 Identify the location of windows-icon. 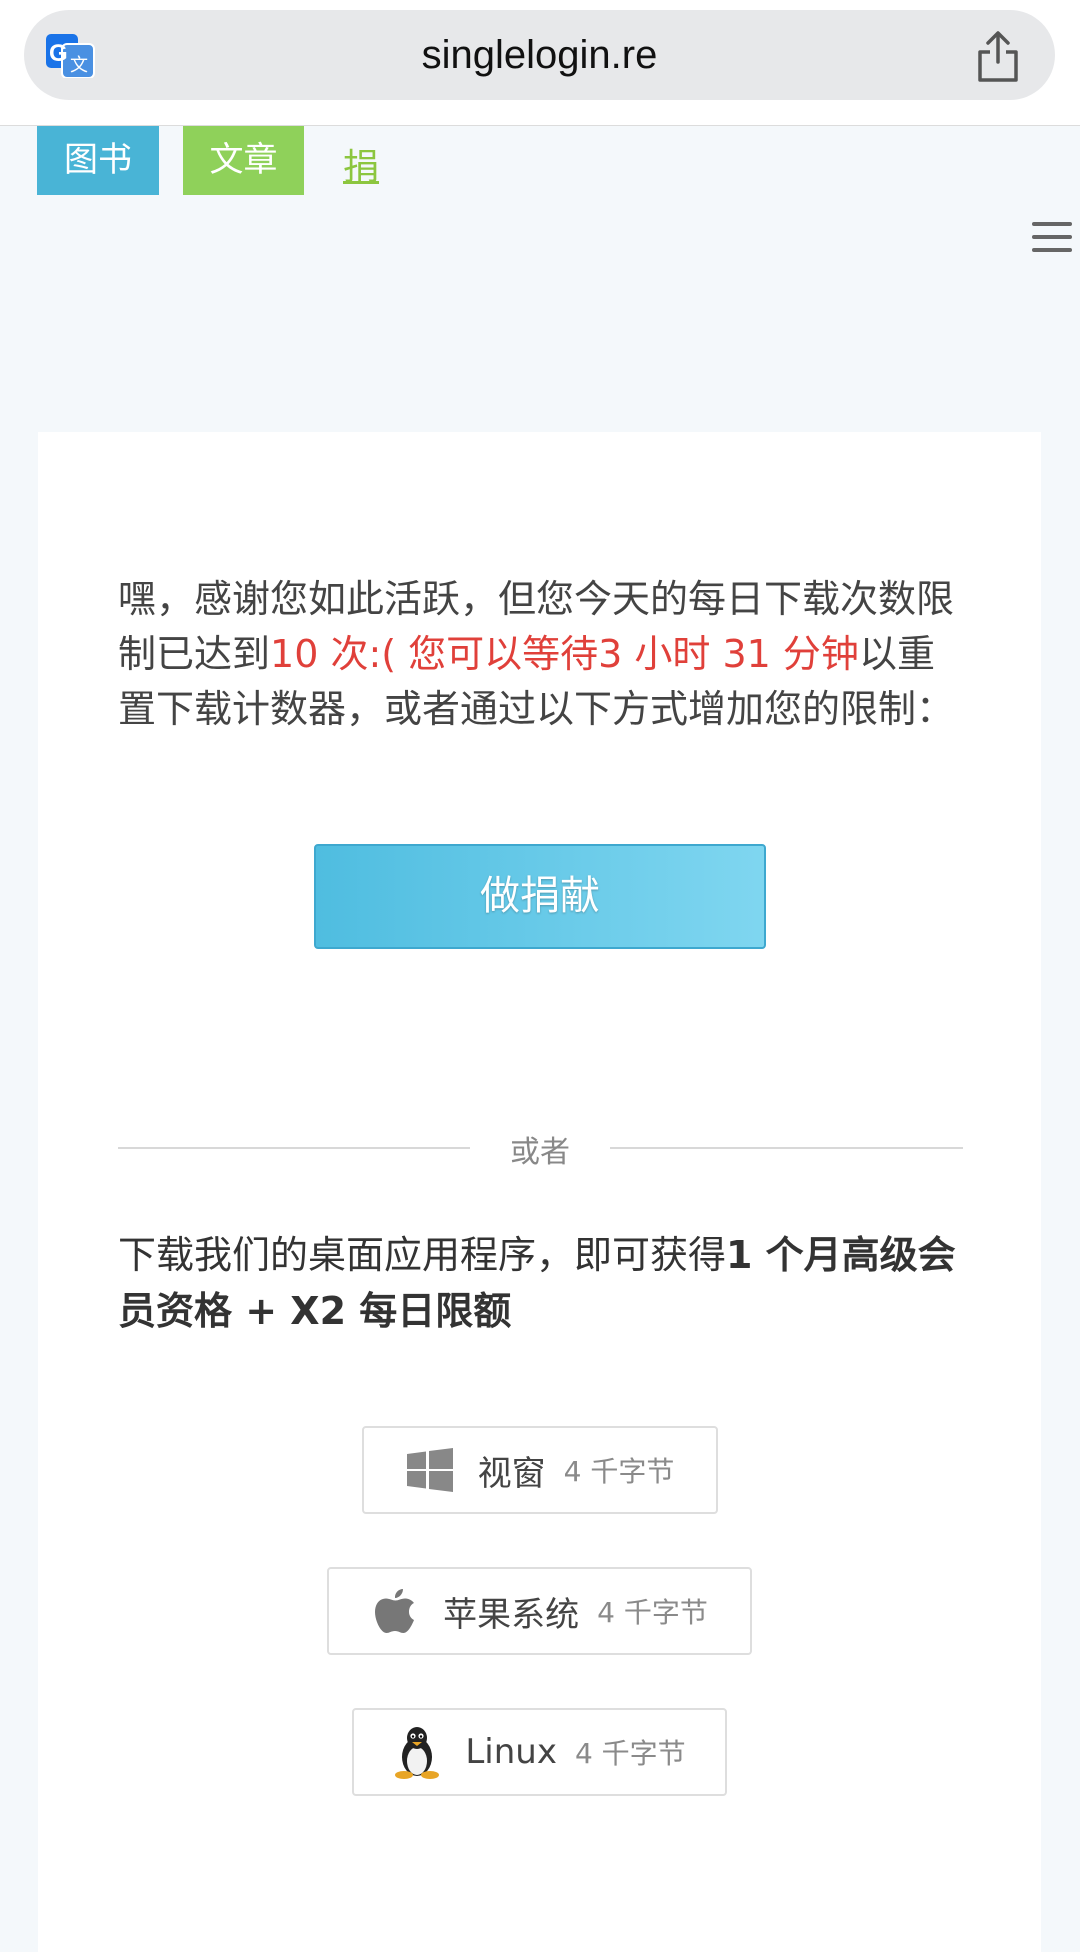
(430, 1470).